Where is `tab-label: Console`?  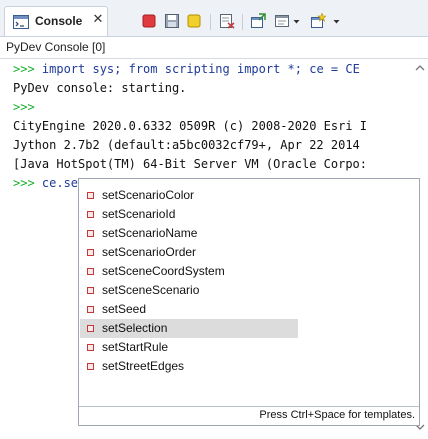 tab-label: Console is located at coordinates (59, 21).